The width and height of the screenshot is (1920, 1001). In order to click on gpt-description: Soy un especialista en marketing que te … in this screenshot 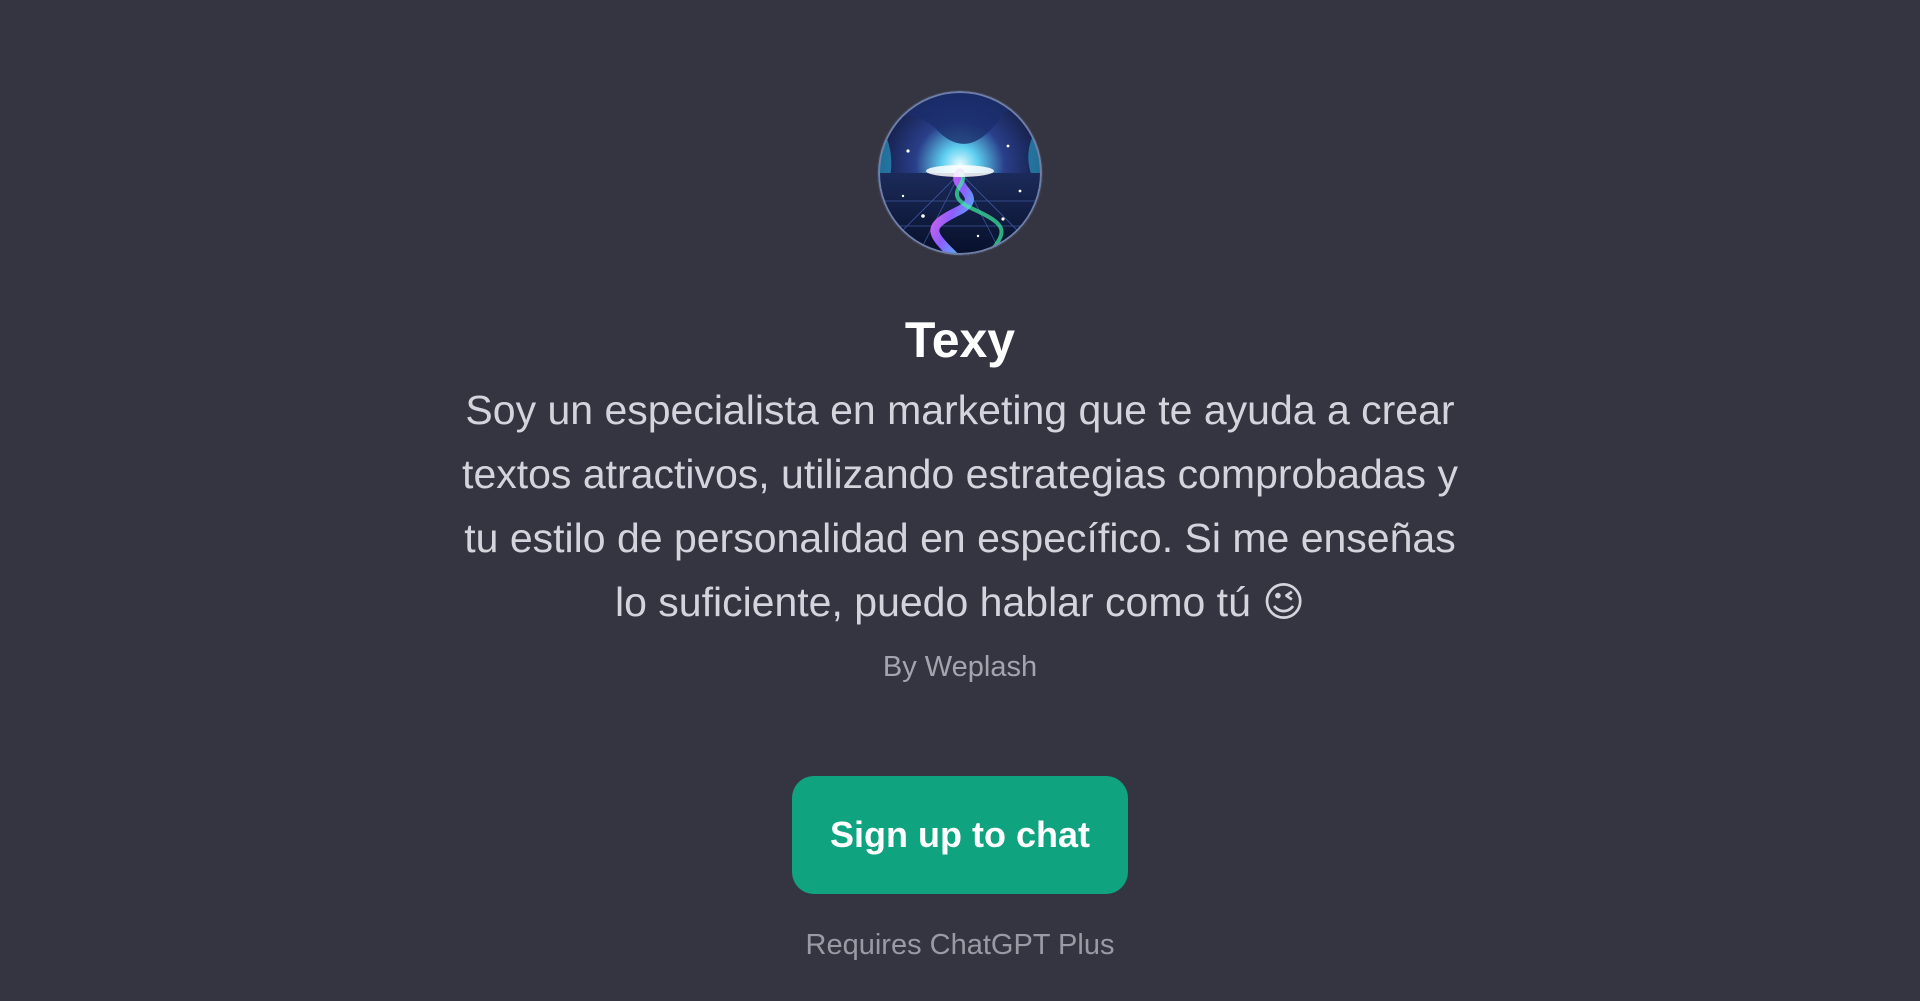, I will do `click(960, 506)`.